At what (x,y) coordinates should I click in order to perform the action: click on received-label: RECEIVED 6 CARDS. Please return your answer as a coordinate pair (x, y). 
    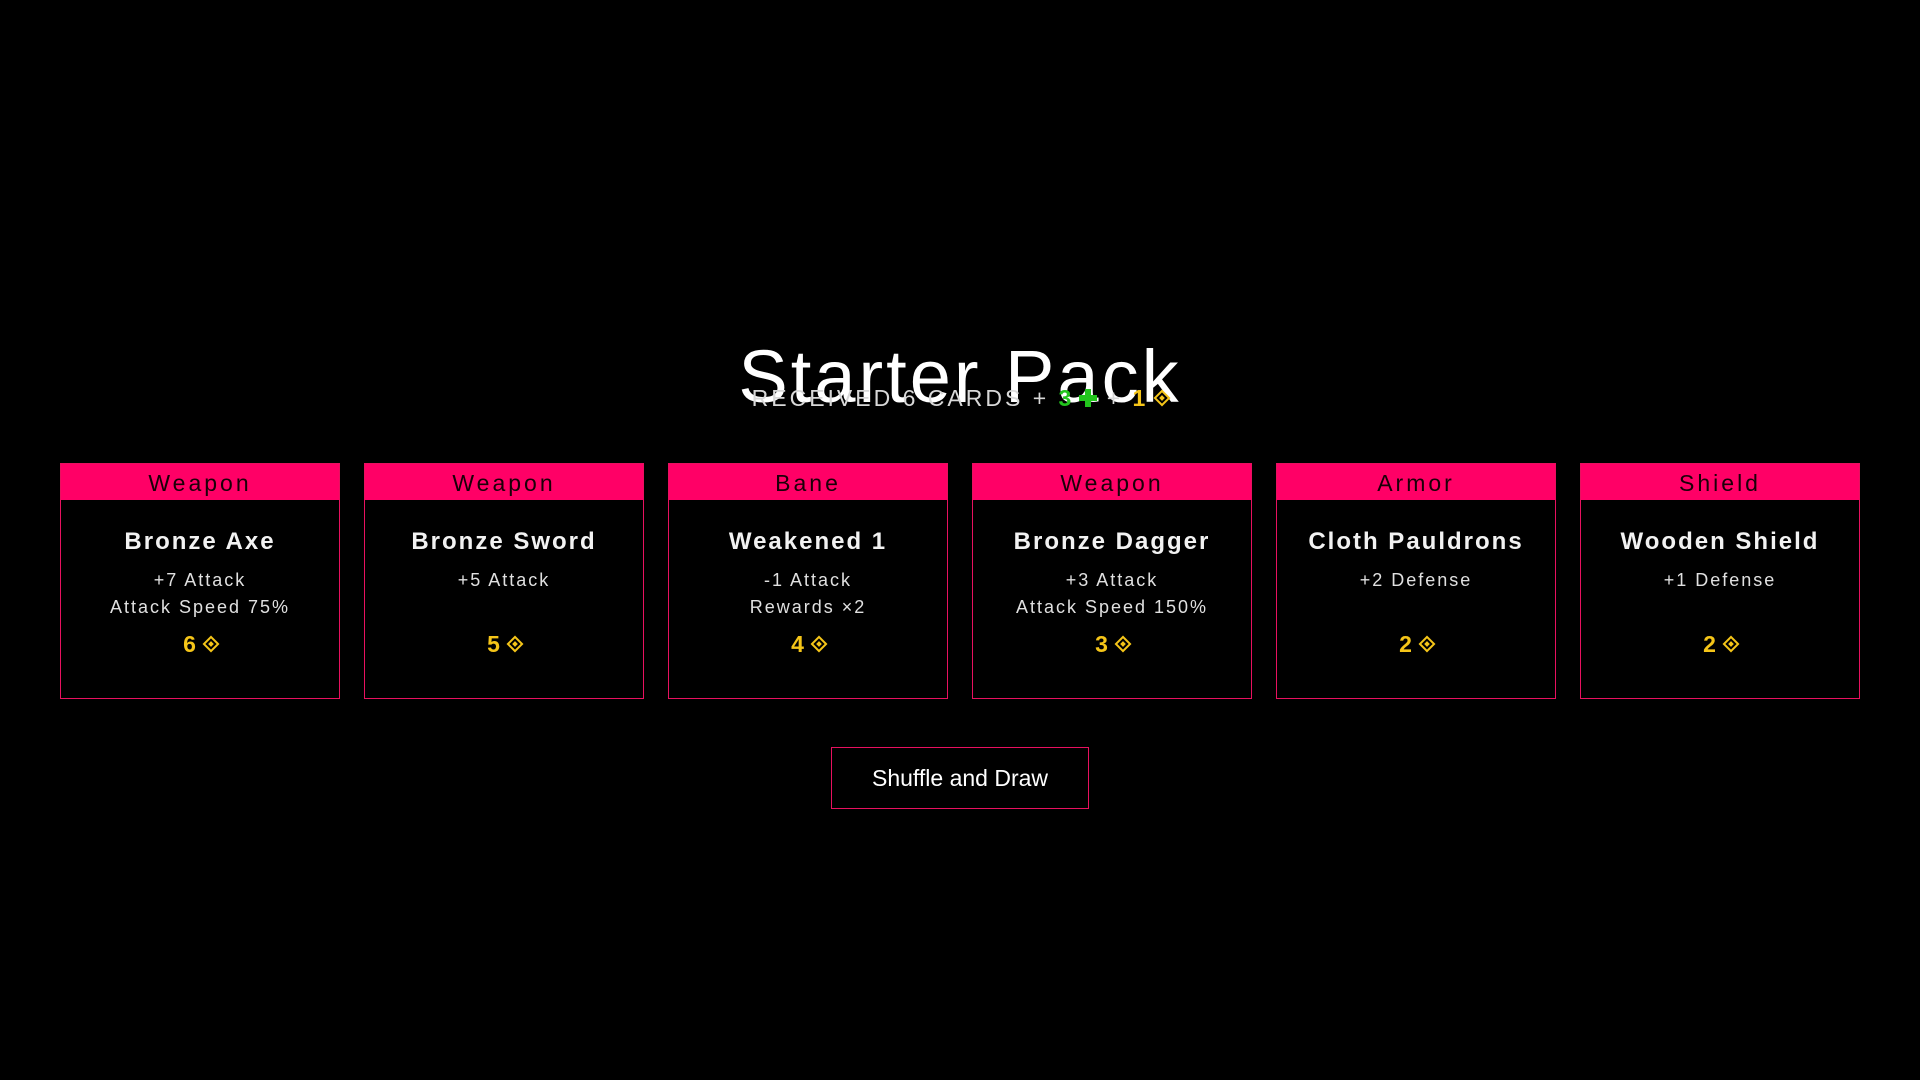
    Looking at the image, I should click on (887, 398).